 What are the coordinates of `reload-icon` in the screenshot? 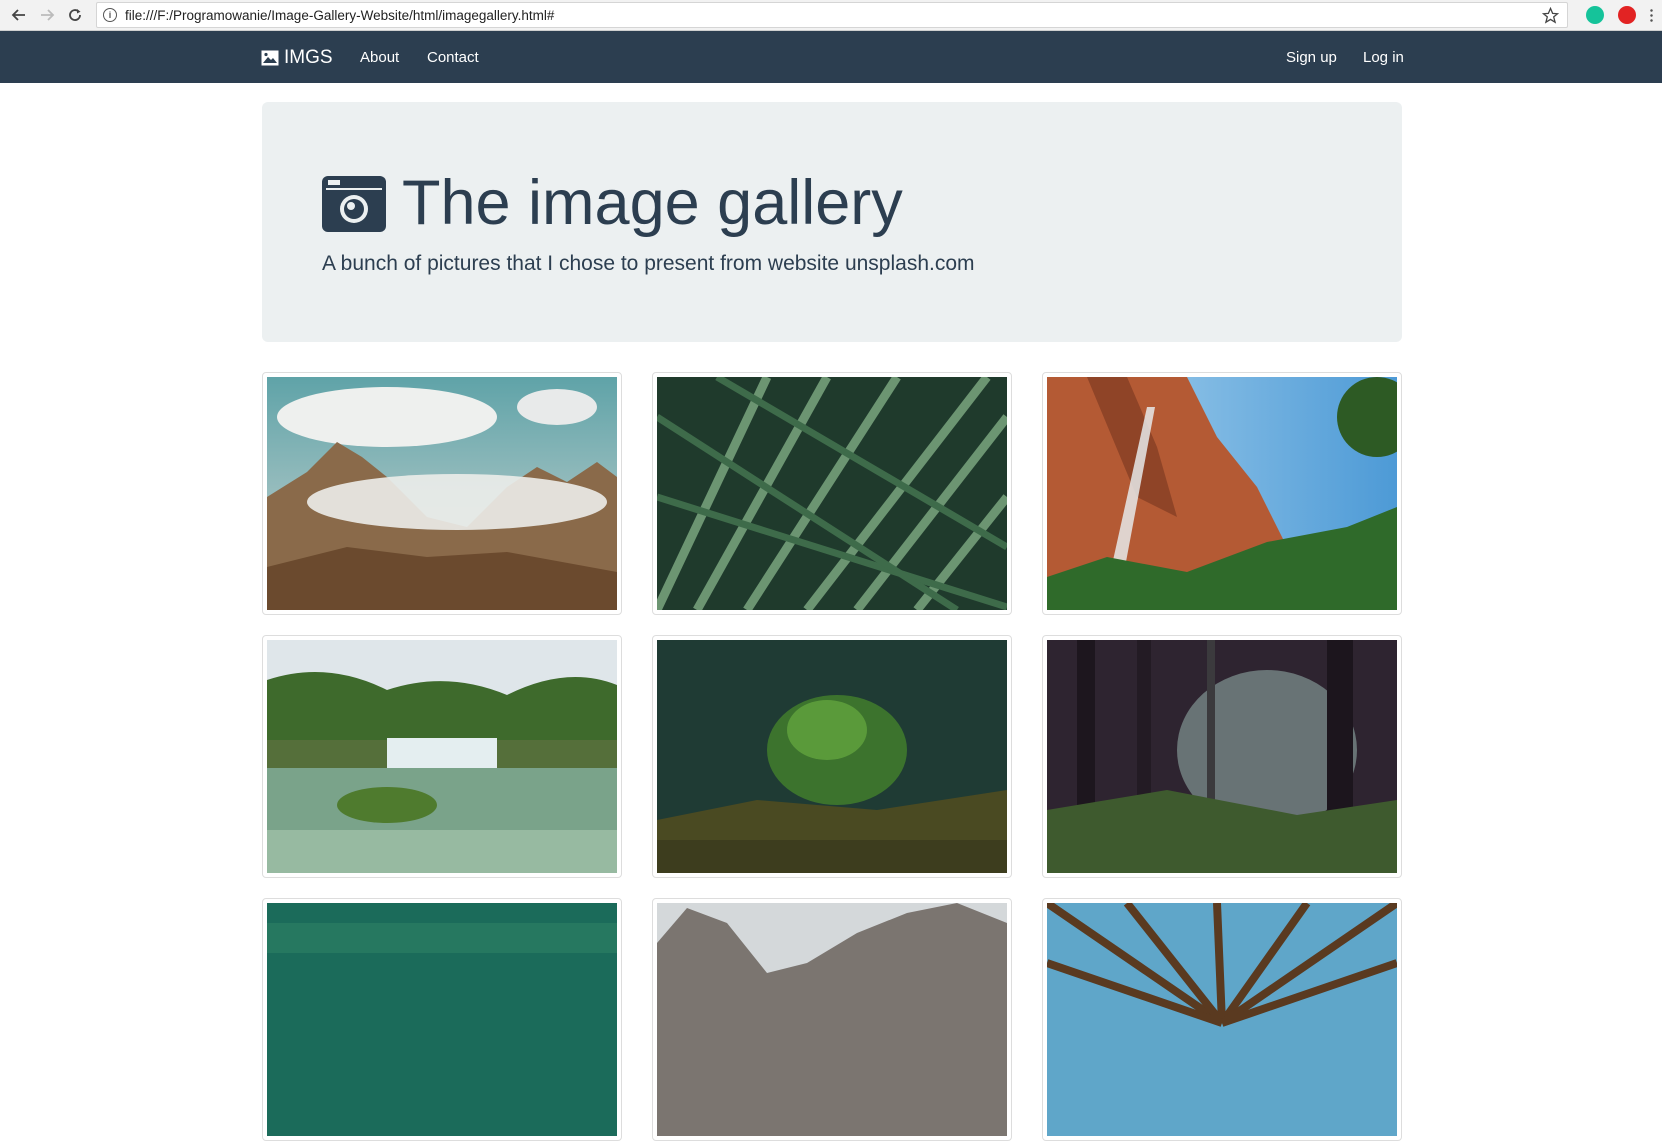 It's located at (75, 15).